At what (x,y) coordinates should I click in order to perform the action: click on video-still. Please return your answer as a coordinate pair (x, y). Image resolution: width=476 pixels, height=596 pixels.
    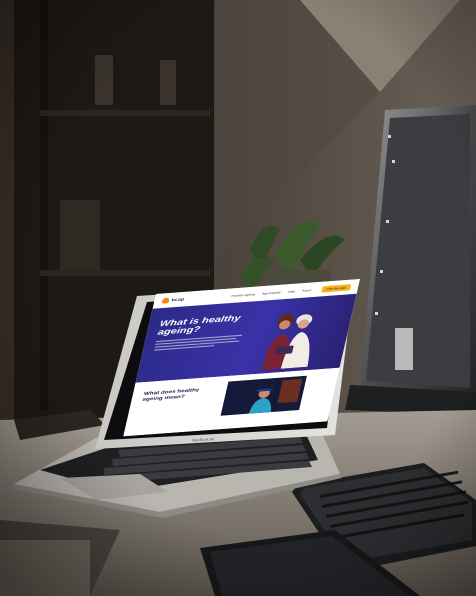
    Looking at the image, I should click on (263, 395).